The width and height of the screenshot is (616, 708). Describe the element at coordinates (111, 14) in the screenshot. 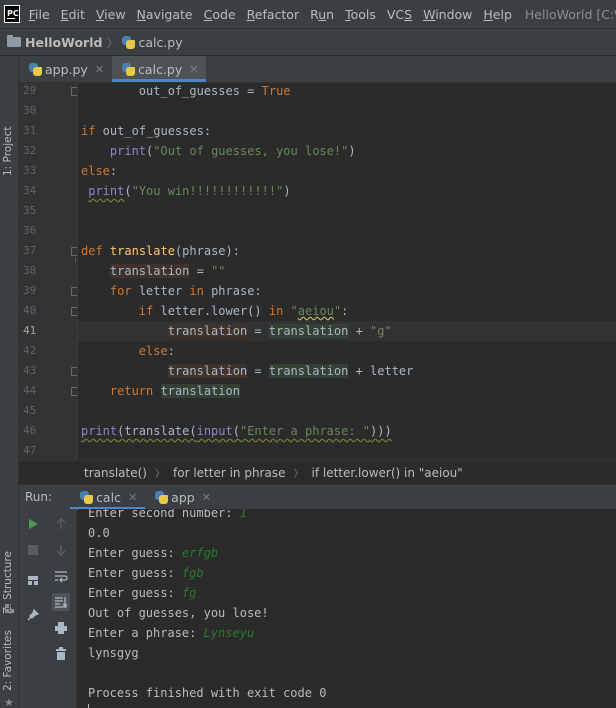

I see `menu-view: View` at that location.